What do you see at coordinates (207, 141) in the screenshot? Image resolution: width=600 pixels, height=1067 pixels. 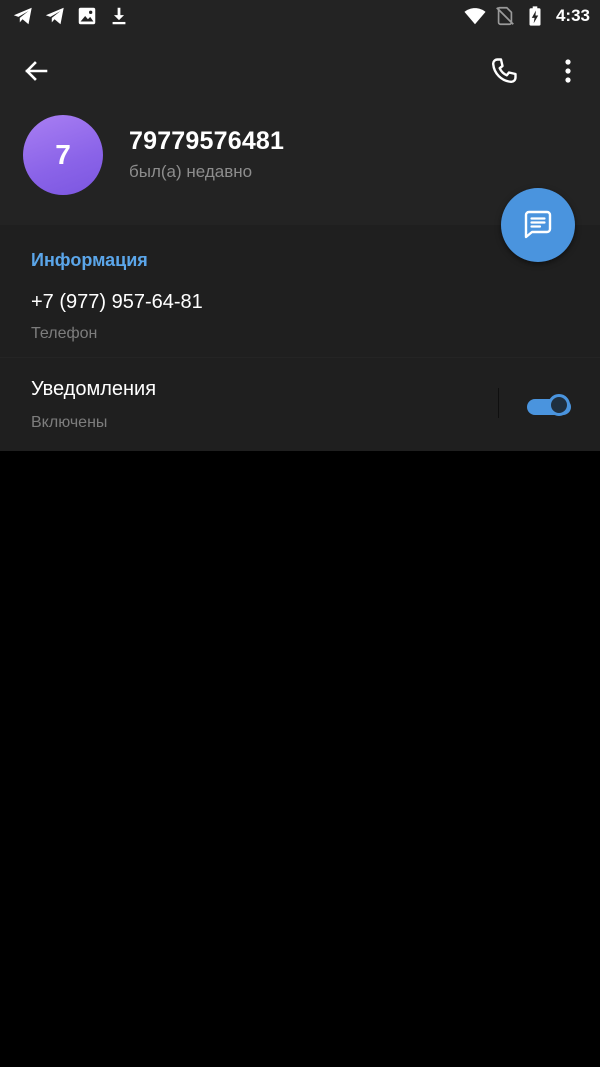 I see `profile-name: 79779576481` at bounding box center [207, 141].